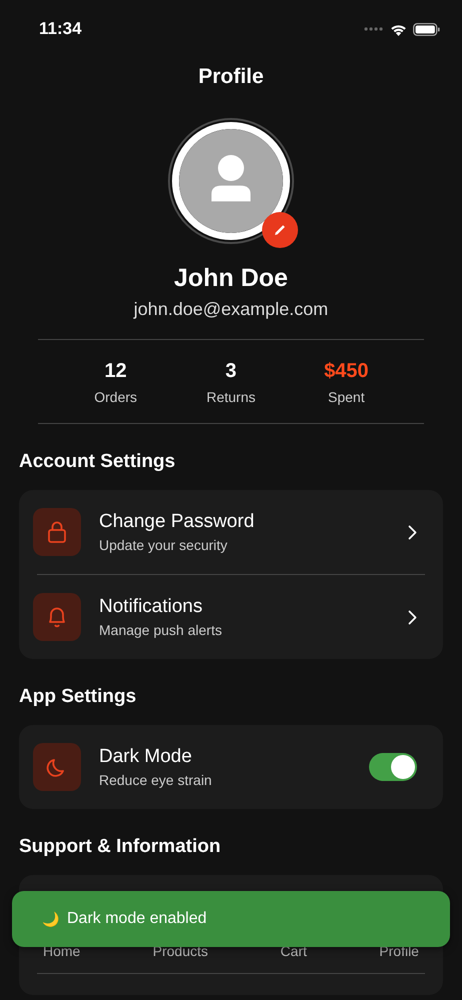 Image resolution: width=462 pixels, height=1000 pixels. I want to click on stat-label: Returns, so click(231, 397).